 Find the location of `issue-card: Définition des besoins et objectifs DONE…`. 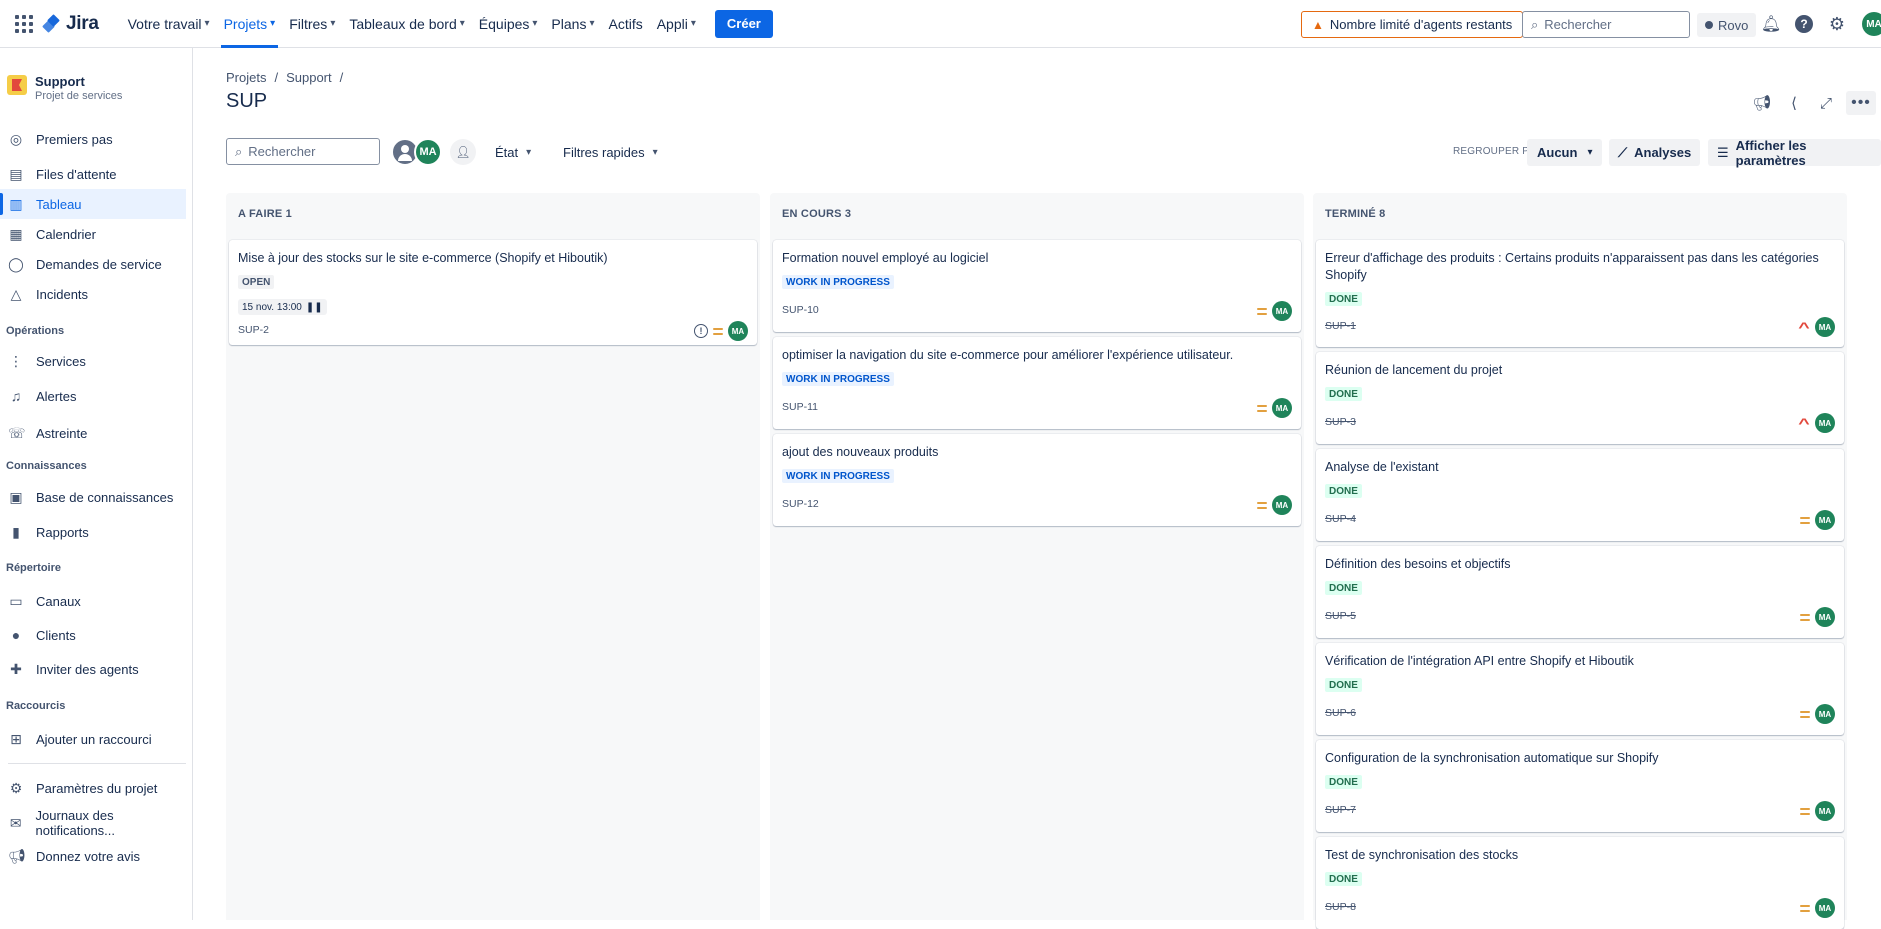

issue-card: Définition des besoins et objectifs DONE… is located at coordinates (1580, 592).